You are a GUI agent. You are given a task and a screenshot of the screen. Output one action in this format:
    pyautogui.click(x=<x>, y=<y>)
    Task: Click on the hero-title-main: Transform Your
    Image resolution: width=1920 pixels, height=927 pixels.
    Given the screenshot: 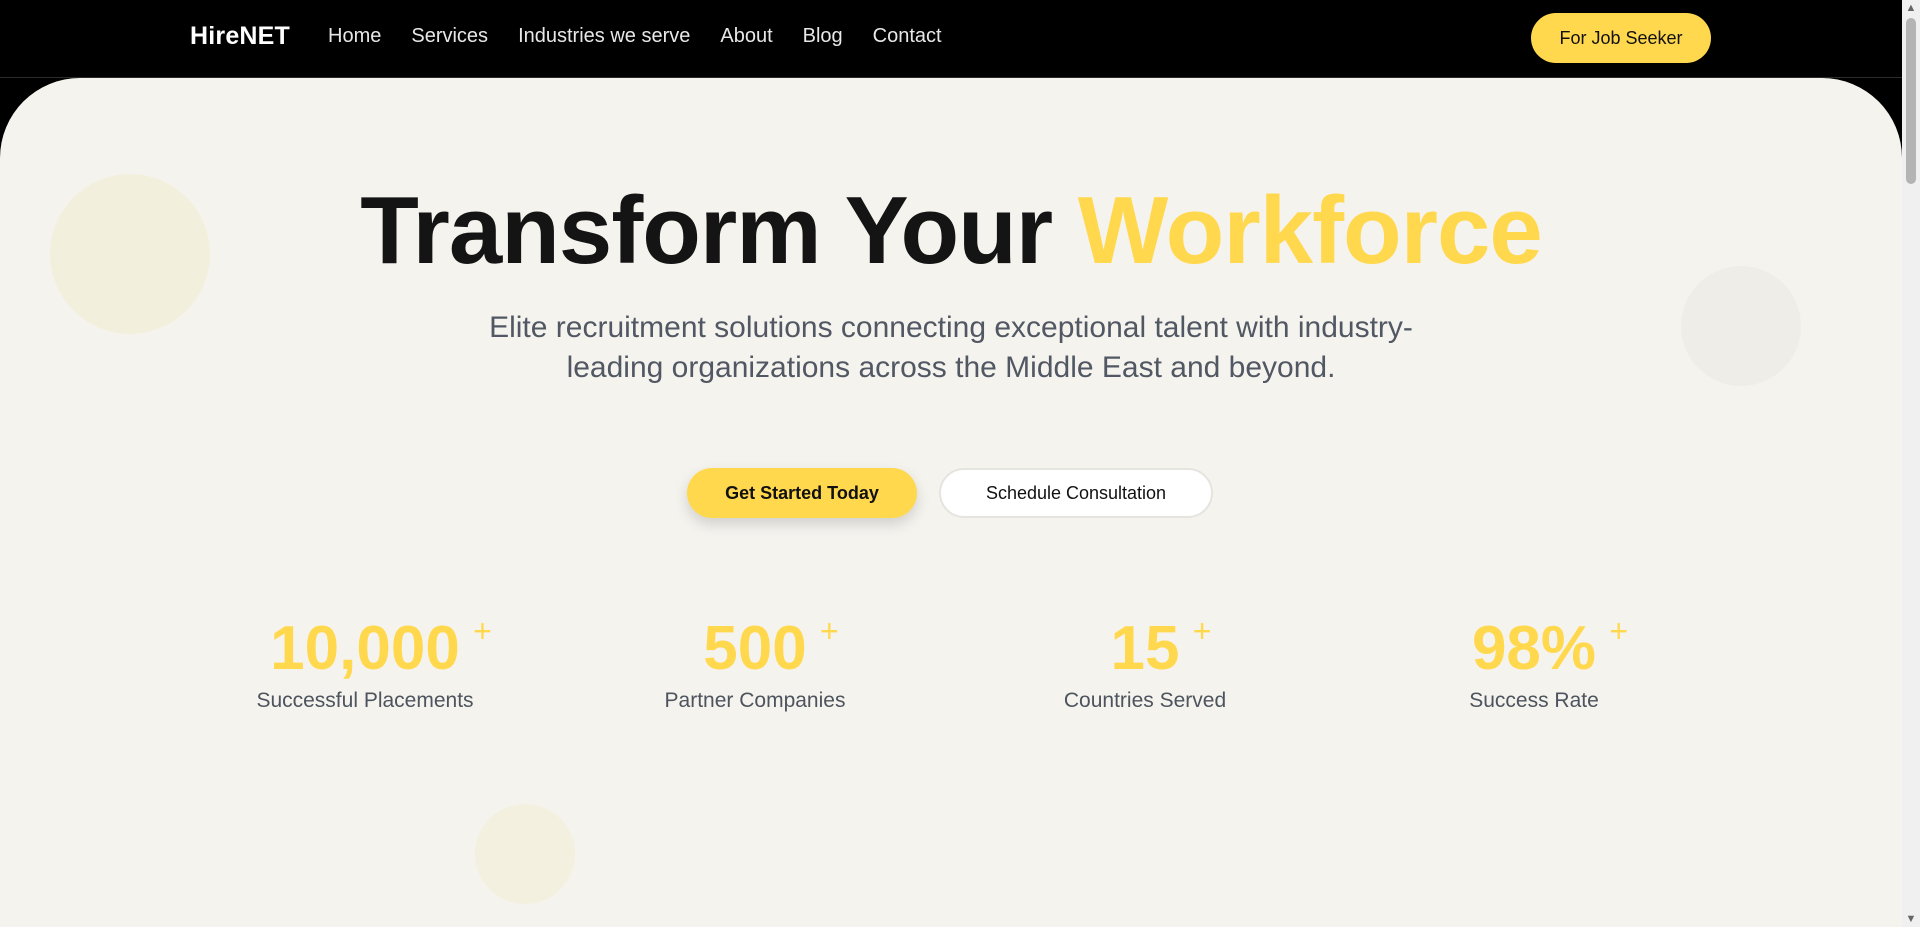 What is the action you would take?
    pyautogui.click(x=719, y=230)
    